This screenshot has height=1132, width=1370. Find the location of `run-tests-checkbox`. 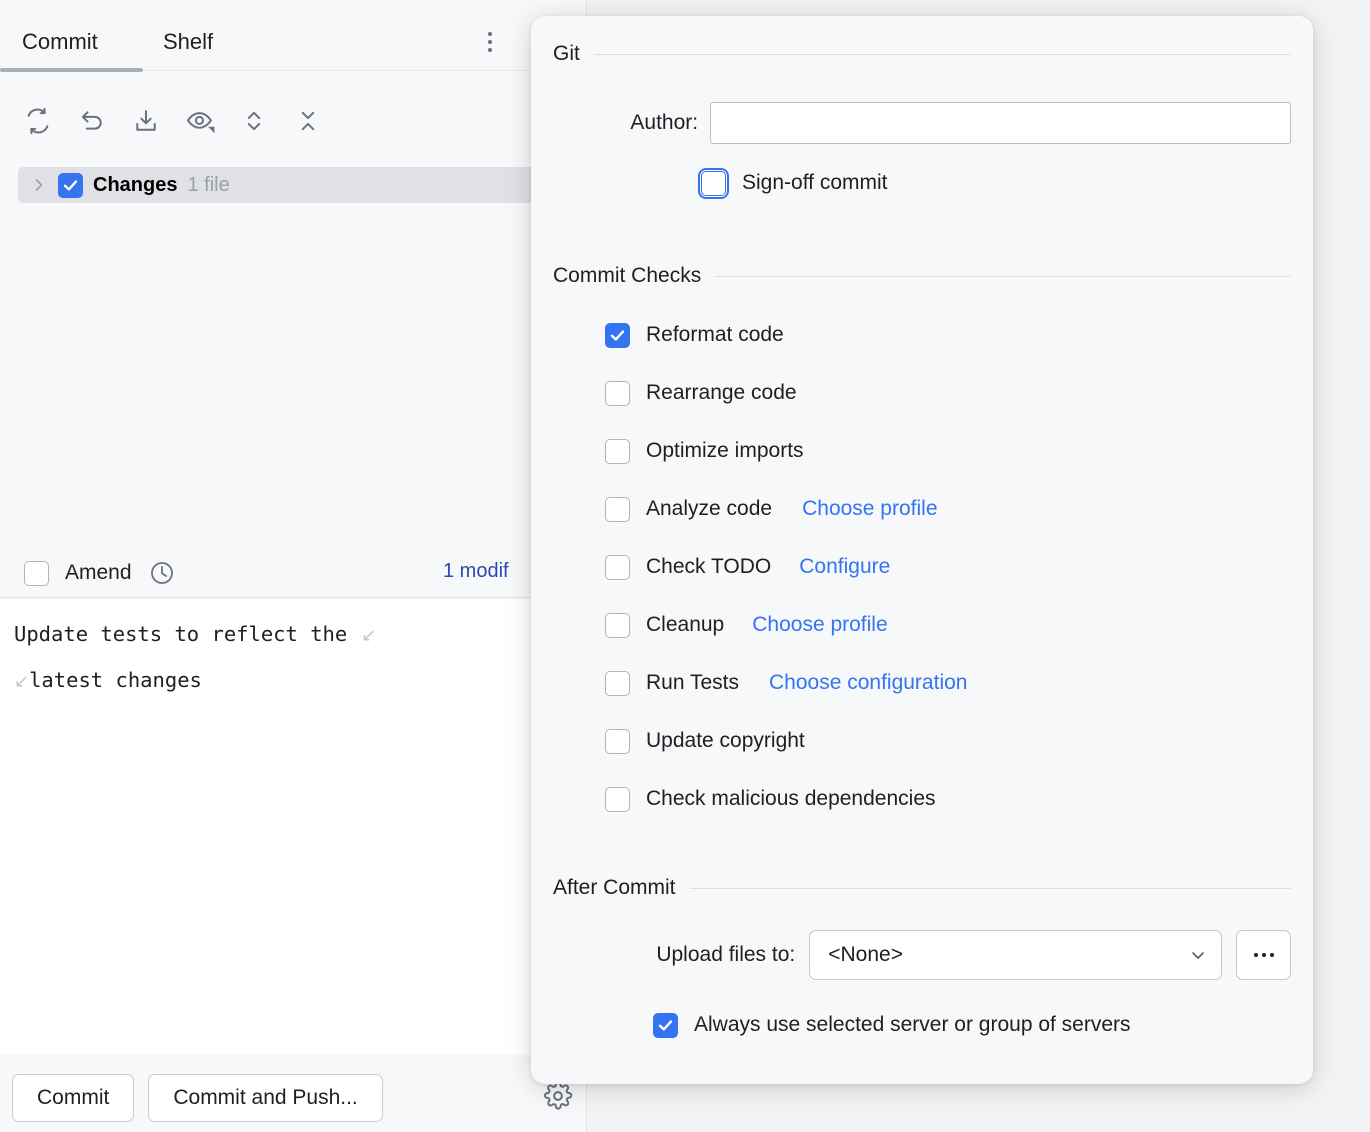

run-tests-checkbox is located at coordinates (617, 683).